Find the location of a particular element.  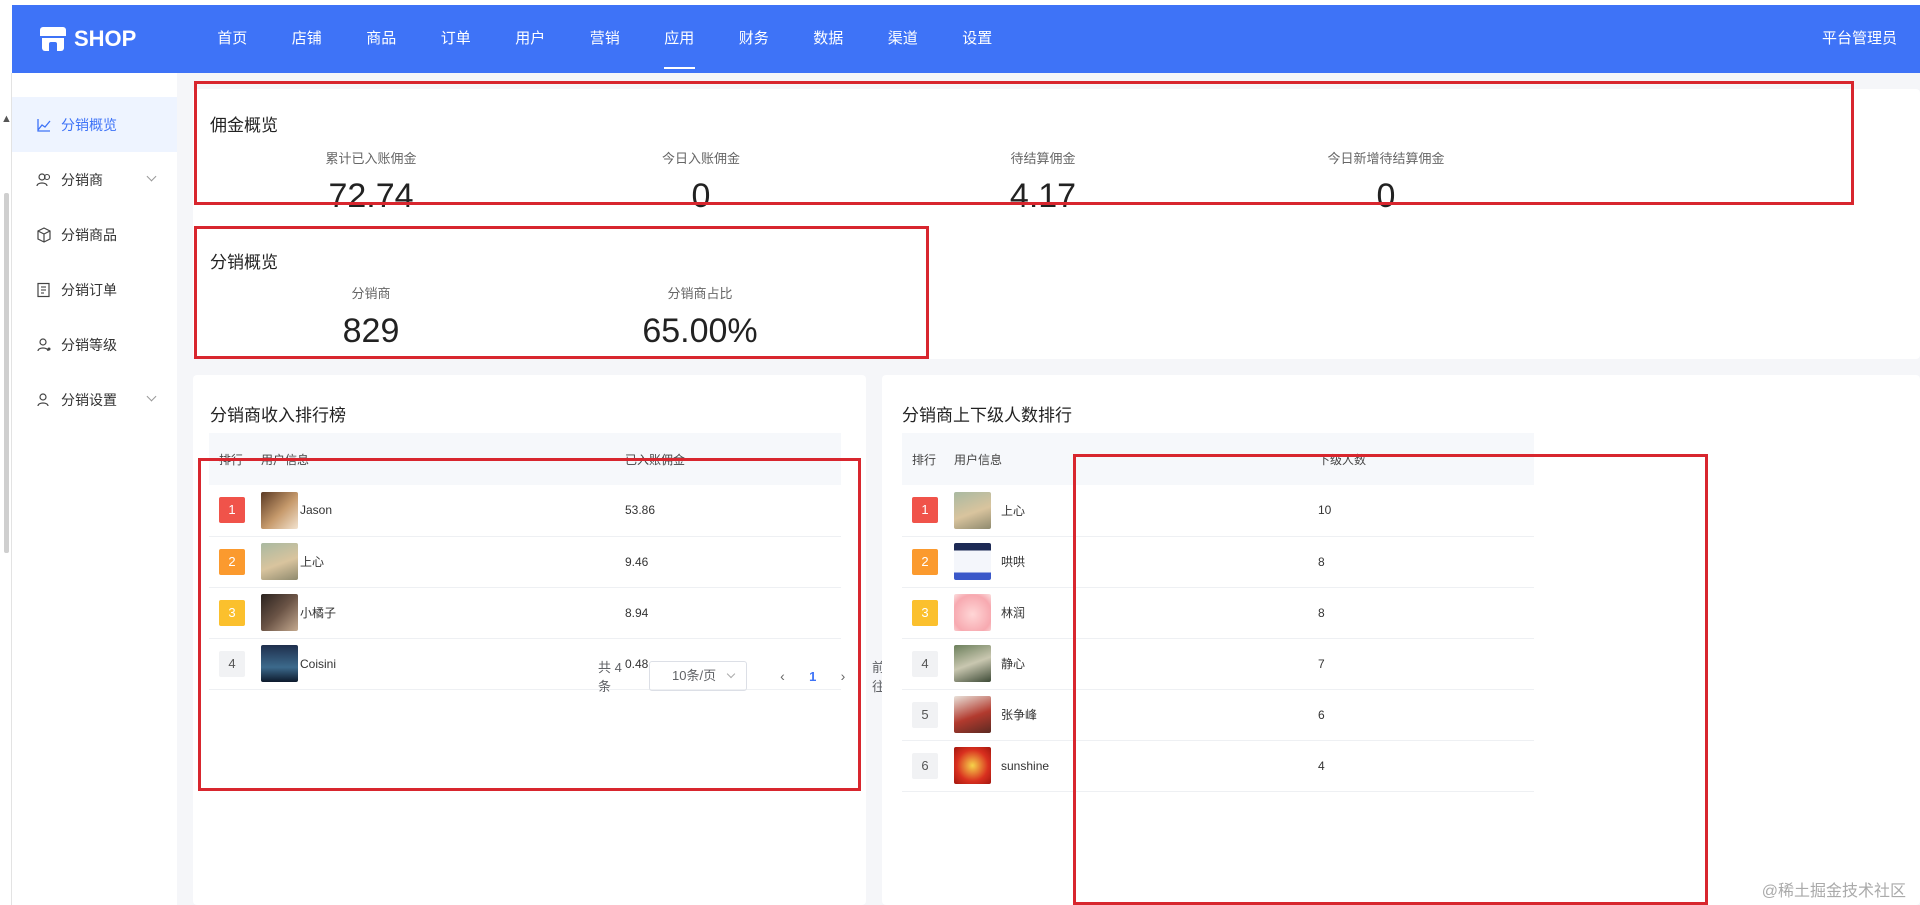

user-name: 小橘子 is located at coordinates (318, 613).